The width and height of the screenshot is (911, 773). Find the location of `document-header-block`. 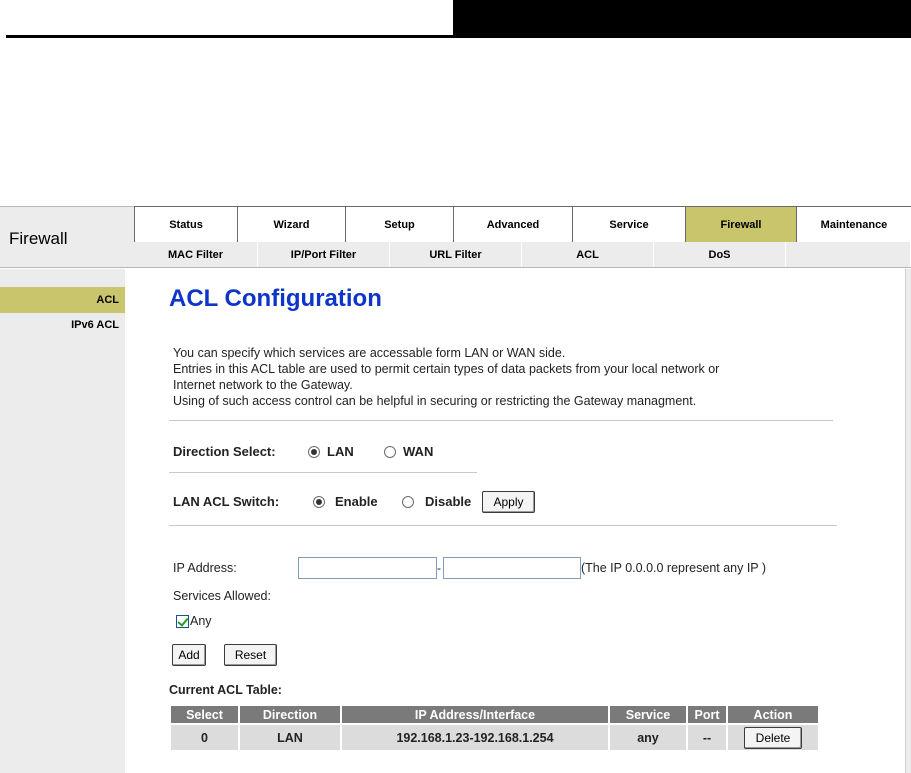

document-header-block is located at coordinates (682, 19).